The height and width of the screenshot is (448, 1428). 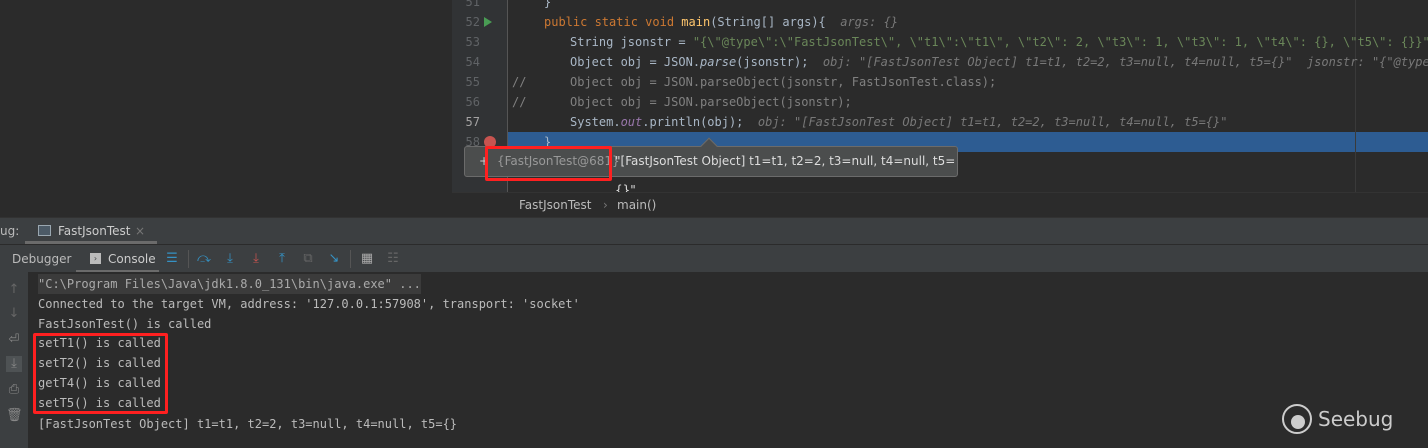 What do you see at coordinates (636, 205) in the screenshot?
I see `breadcrumb-method: main()` at bounding box center [636, 205].